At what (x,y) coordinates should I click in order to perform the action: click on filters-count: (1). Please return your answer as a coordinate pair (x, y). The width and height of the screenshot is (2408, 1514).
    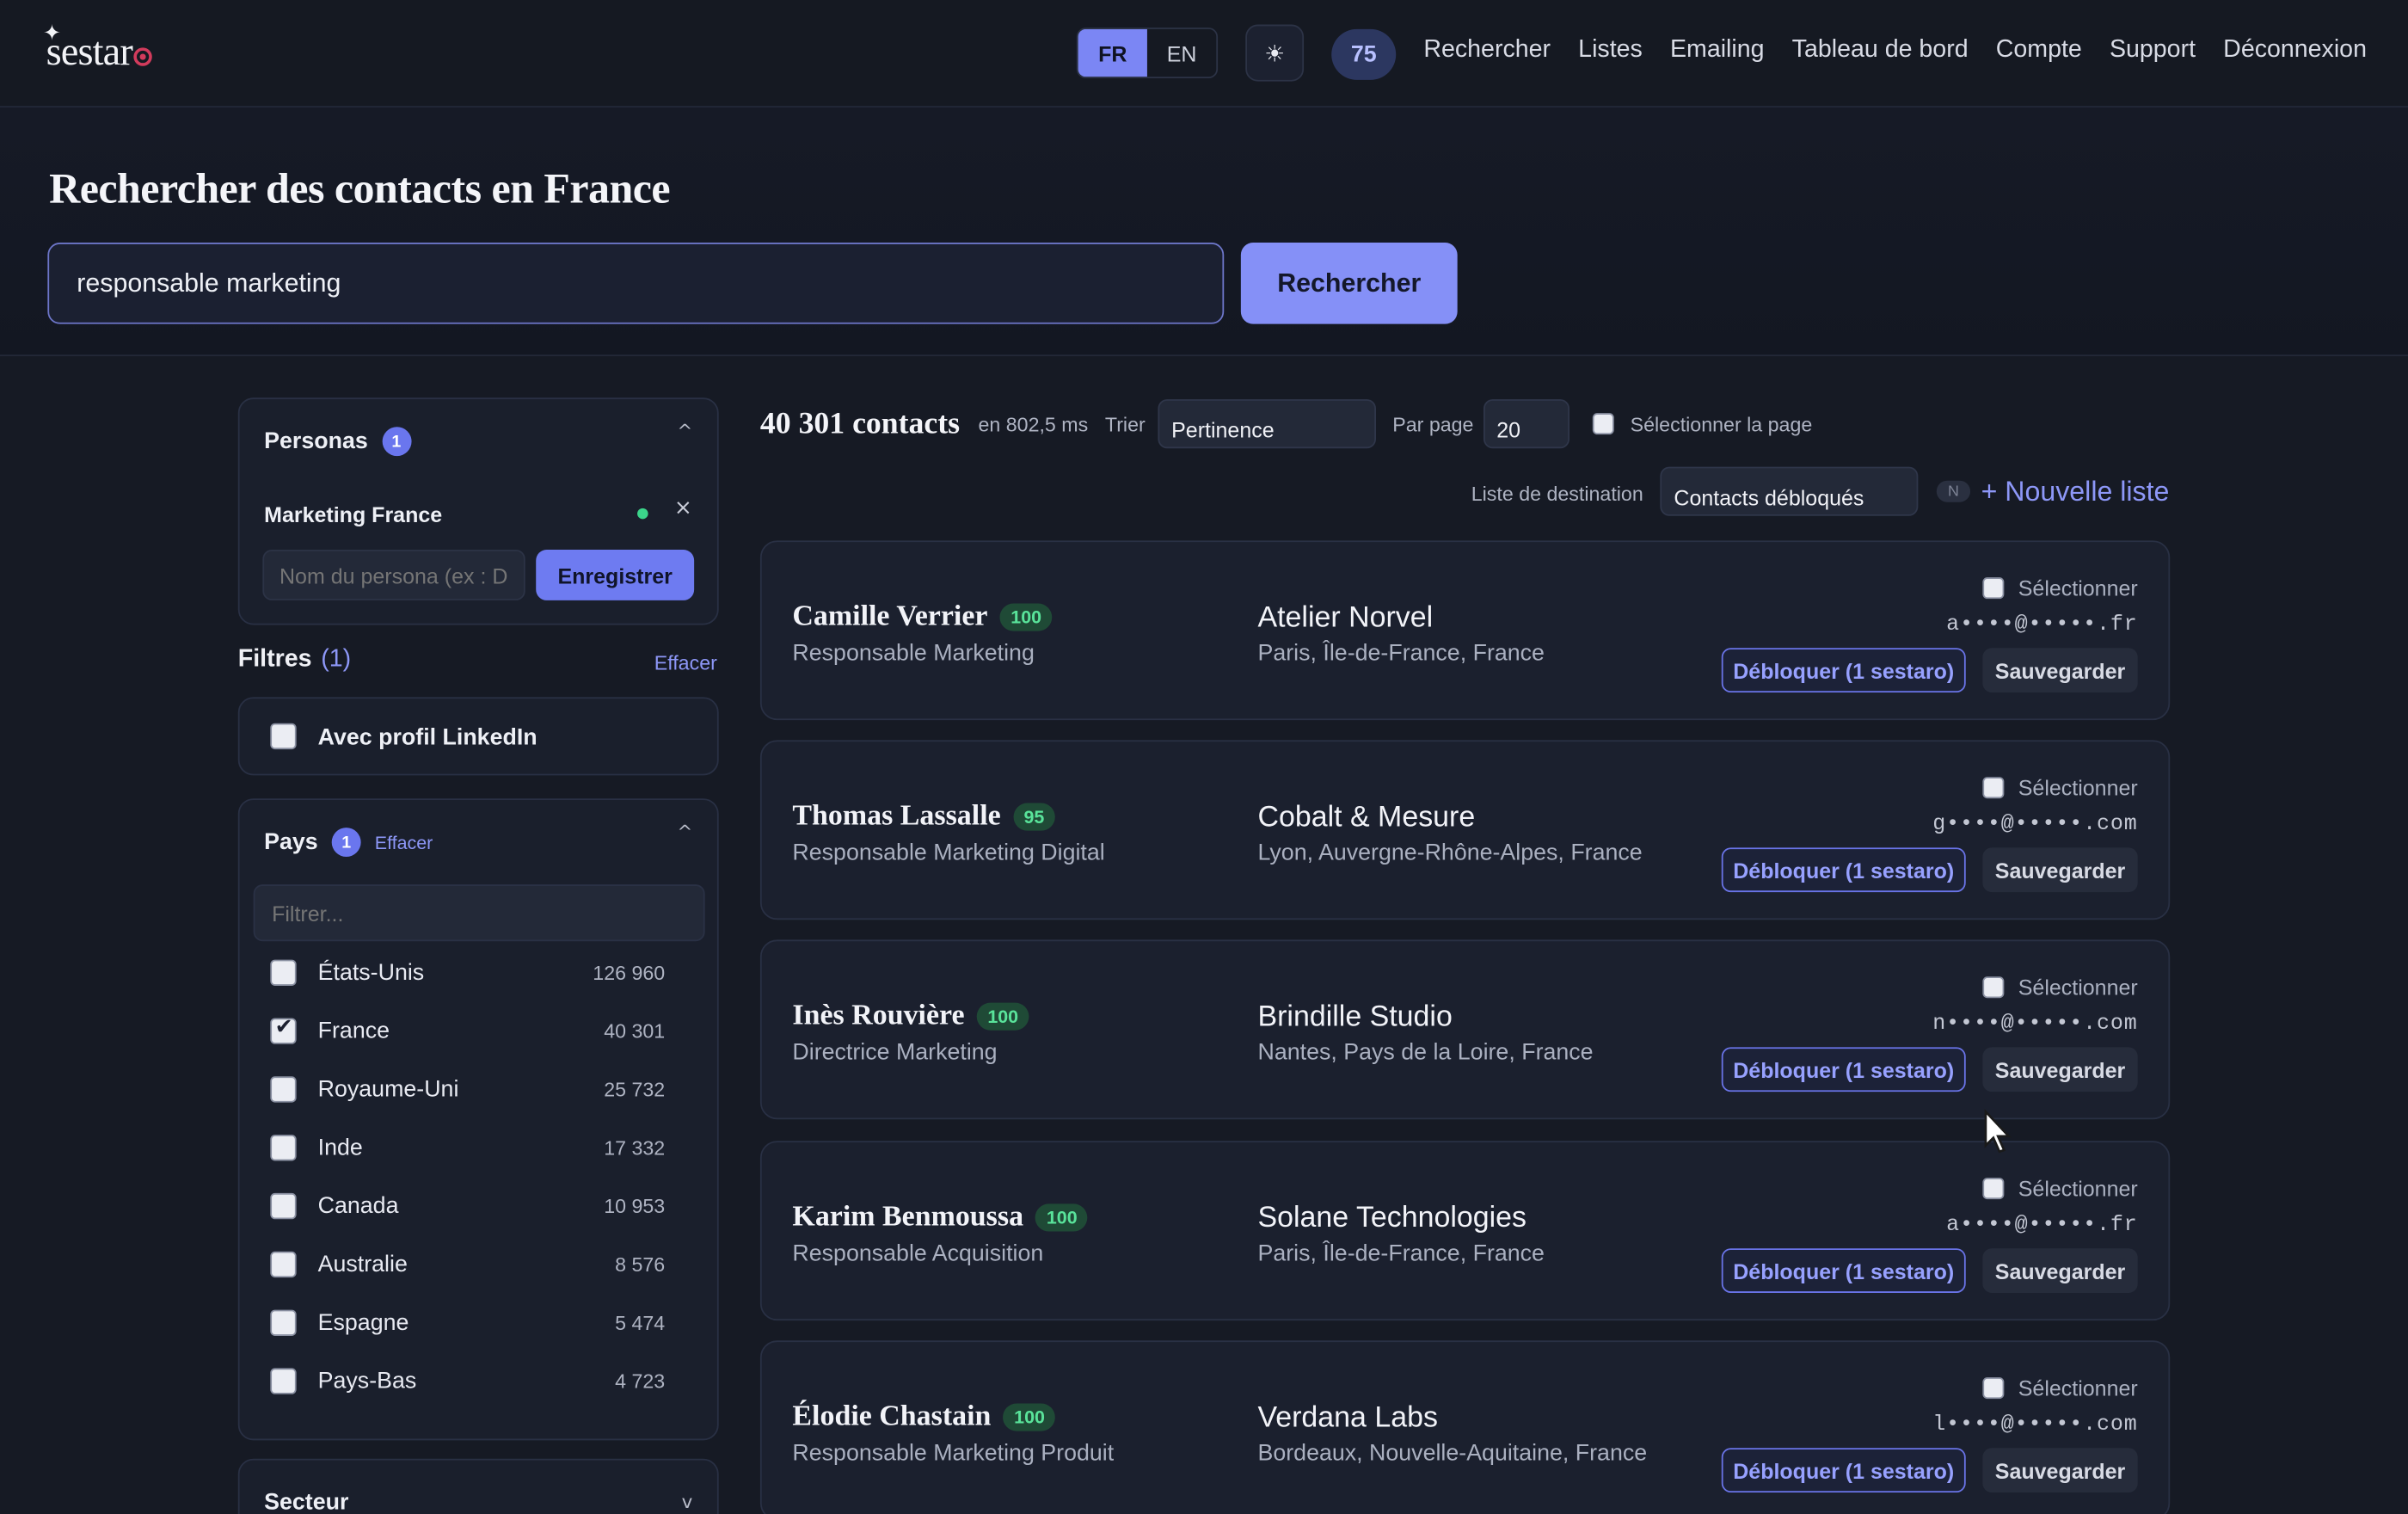
    Looking at the image, I should click on (337, 659).